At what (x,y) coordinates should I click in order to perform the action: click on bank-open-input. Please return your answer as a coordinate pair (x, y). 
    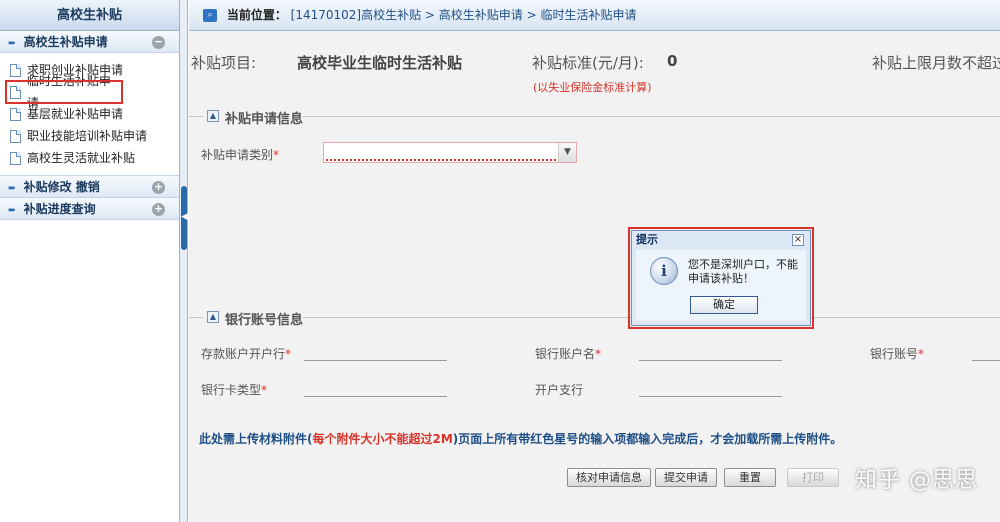
    Looking at the image, I should click on (375, 360).